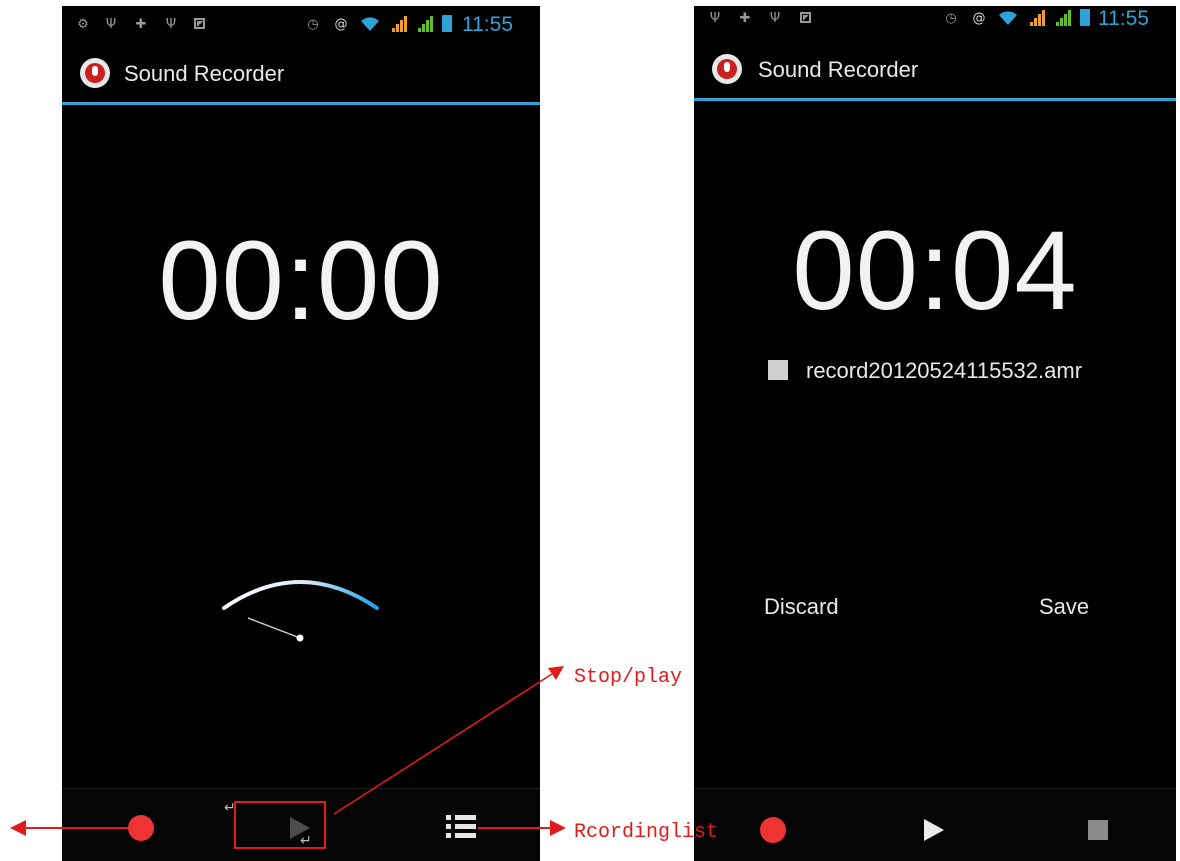  I want to click on vu-meter-icon, so click(300, 611).